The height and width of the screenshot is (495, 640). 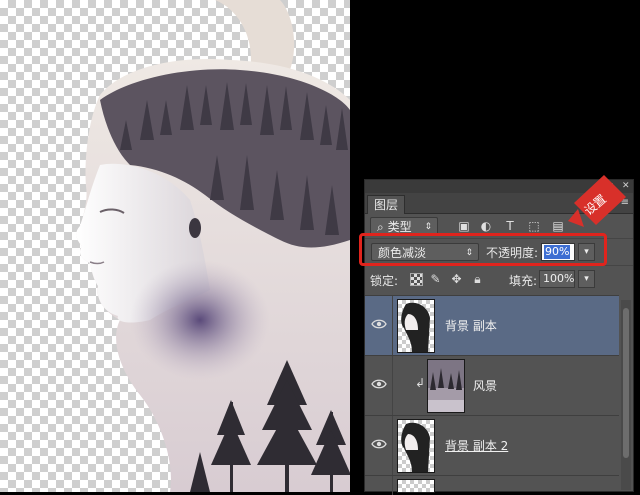 What do you see at coordinates (471, 326) in the screenshot?
I see `layer-name: 背景 副本` at bounding box center [471, 326].